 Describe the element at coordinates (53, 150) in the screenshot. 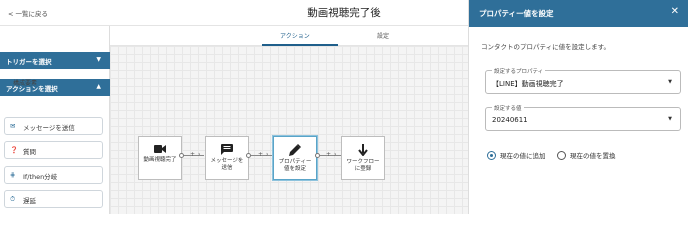

I see `sidebar-item-question: ❓ 質問` at that location.